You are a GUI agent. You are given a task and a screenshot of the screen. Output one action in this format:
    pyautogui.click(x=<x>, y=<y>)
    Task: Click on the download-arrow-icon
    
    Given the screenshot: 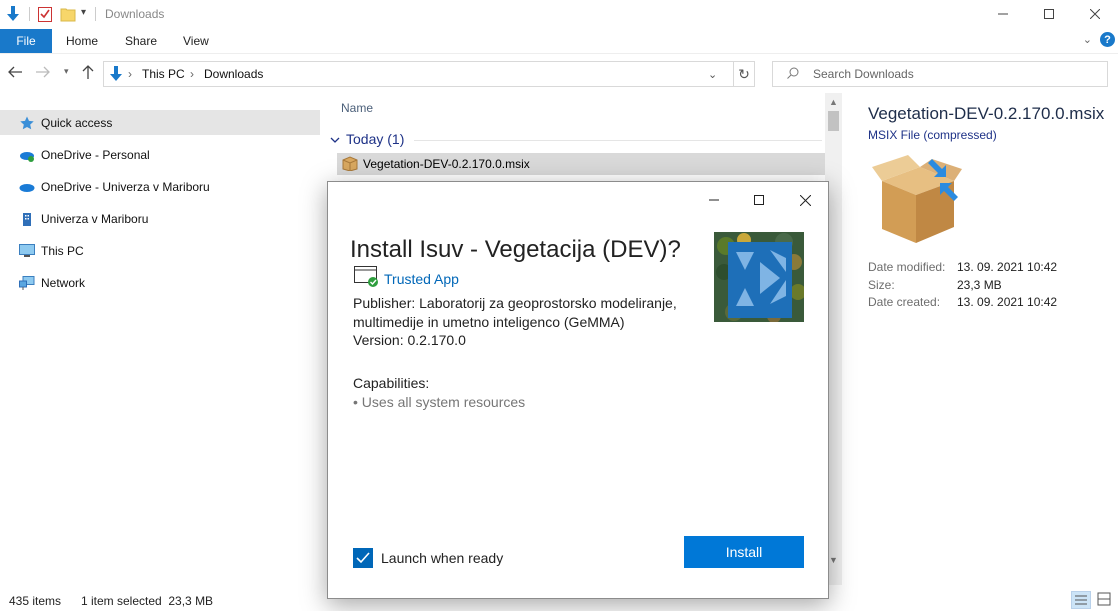 What is the action you would take?
    pyautogui.click(x=13, y=15)
    